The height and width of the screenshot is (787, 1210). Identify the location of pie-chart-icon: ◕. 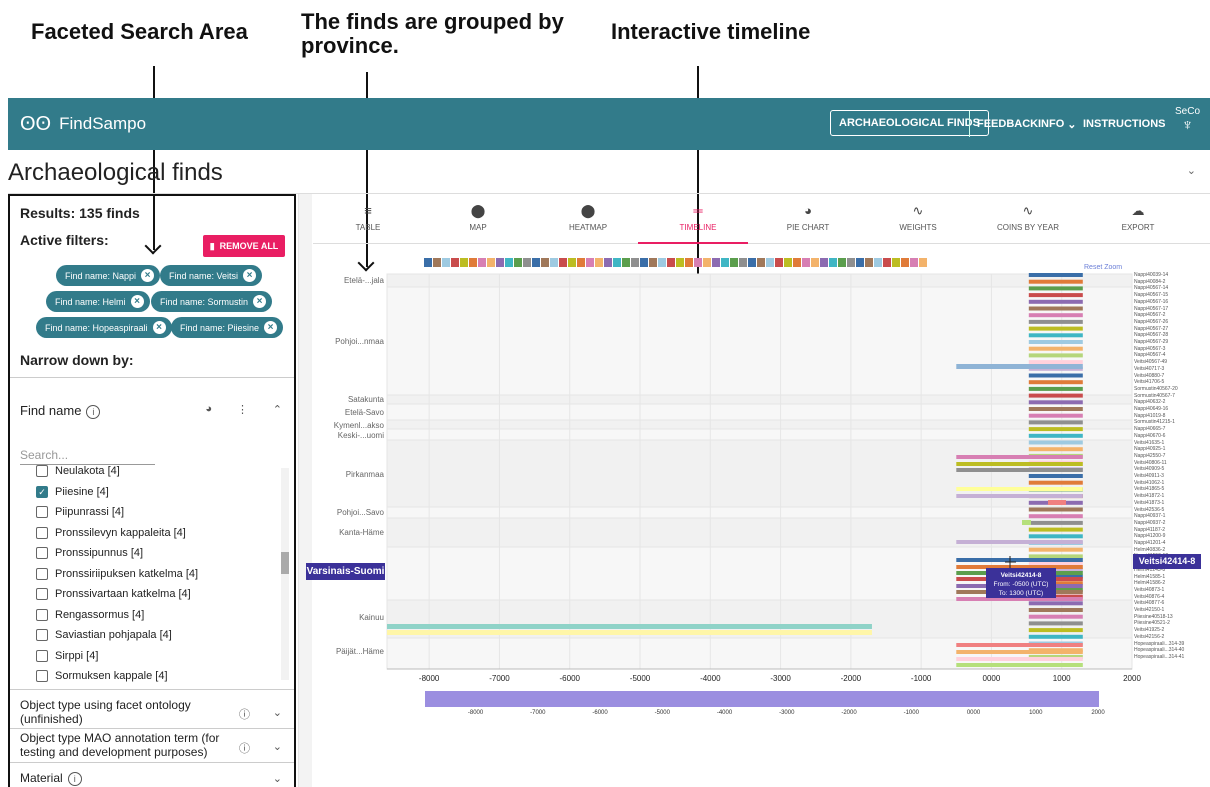
(208, 409).